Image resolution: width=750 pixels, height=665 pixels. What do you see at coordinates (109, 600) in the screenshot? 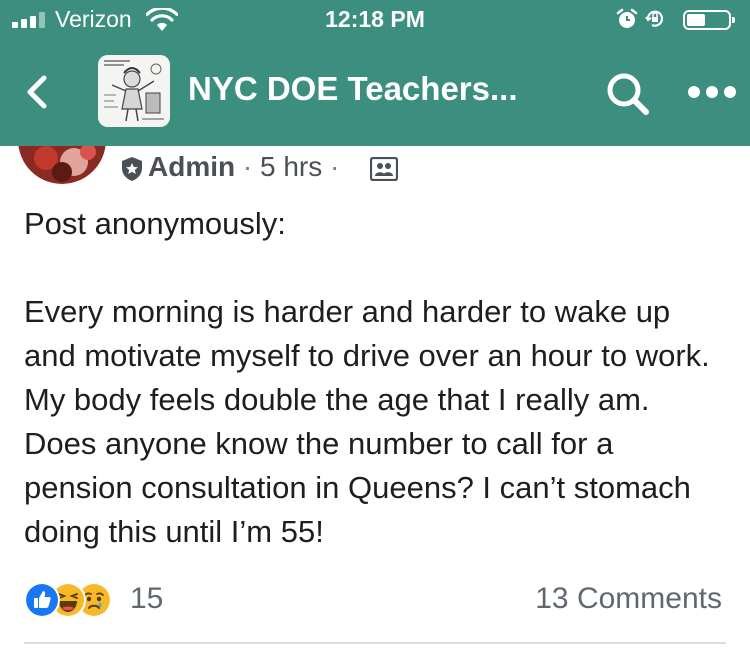
I see `reactions-summary: 15` at bounding box center [109, 600].